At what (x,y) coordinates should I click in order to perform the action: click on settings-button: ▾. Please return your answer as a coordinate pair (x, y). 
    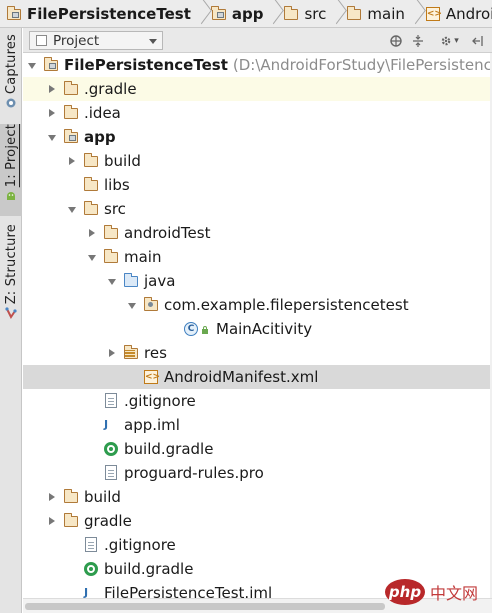
    Looking at the image, I should click on (449, 40).